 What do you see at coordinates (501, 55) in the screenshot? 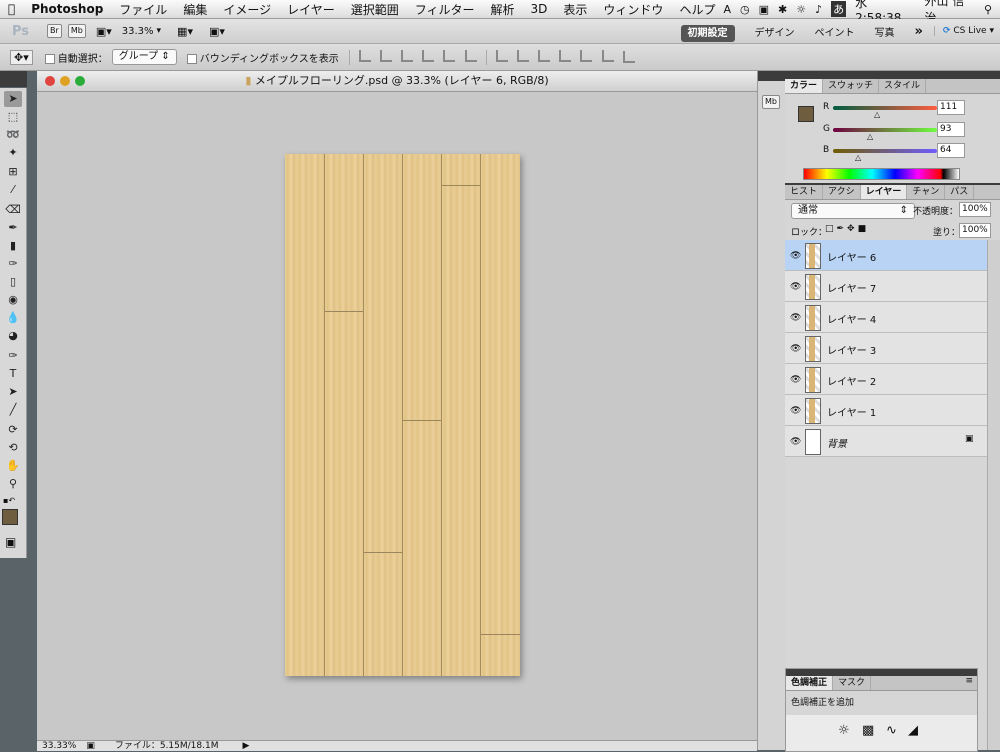
I see `distribute-top-icon` at bounding box center [501, 55].